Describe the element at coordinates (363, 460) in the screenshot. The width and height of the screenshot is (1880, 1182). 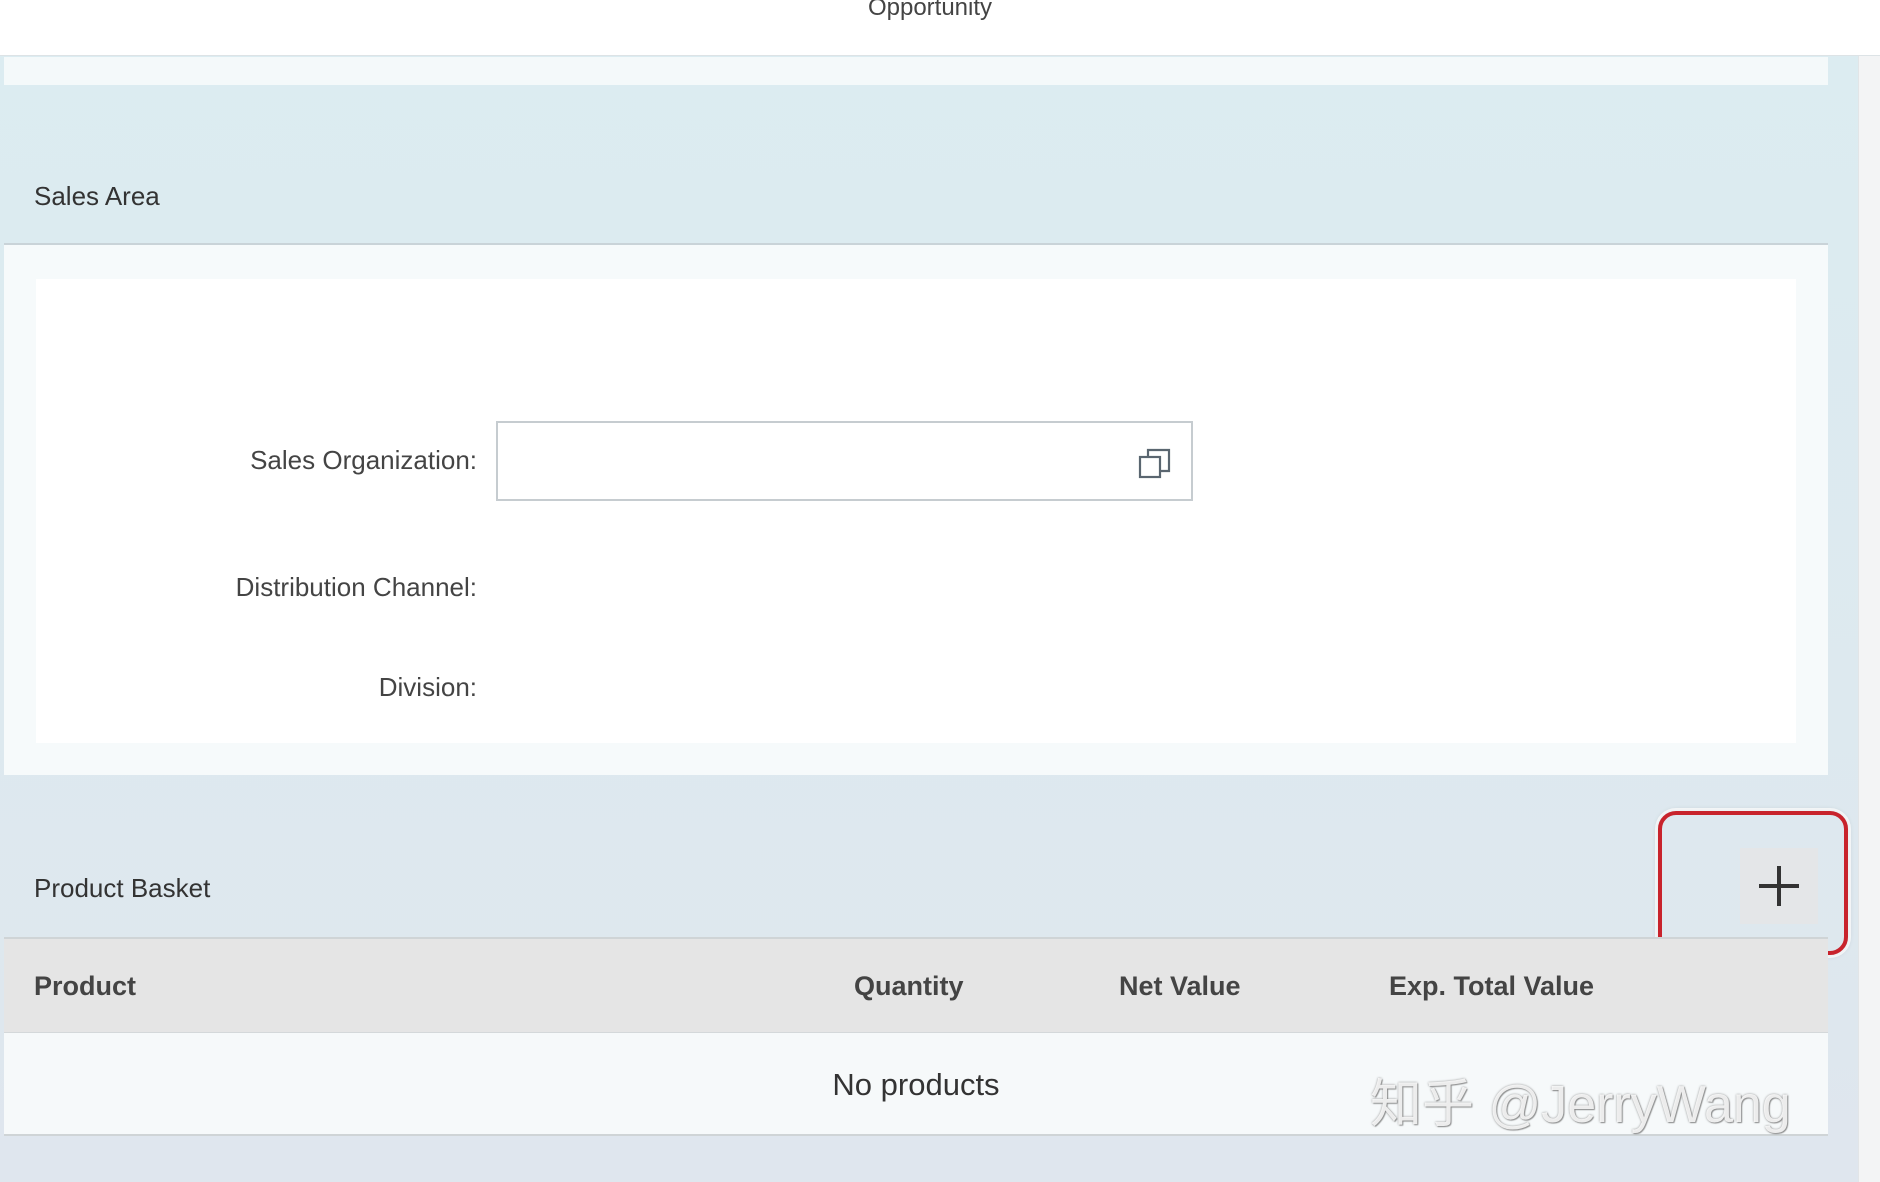
I see `sales-organization-label: Sales Organization:` at that location.